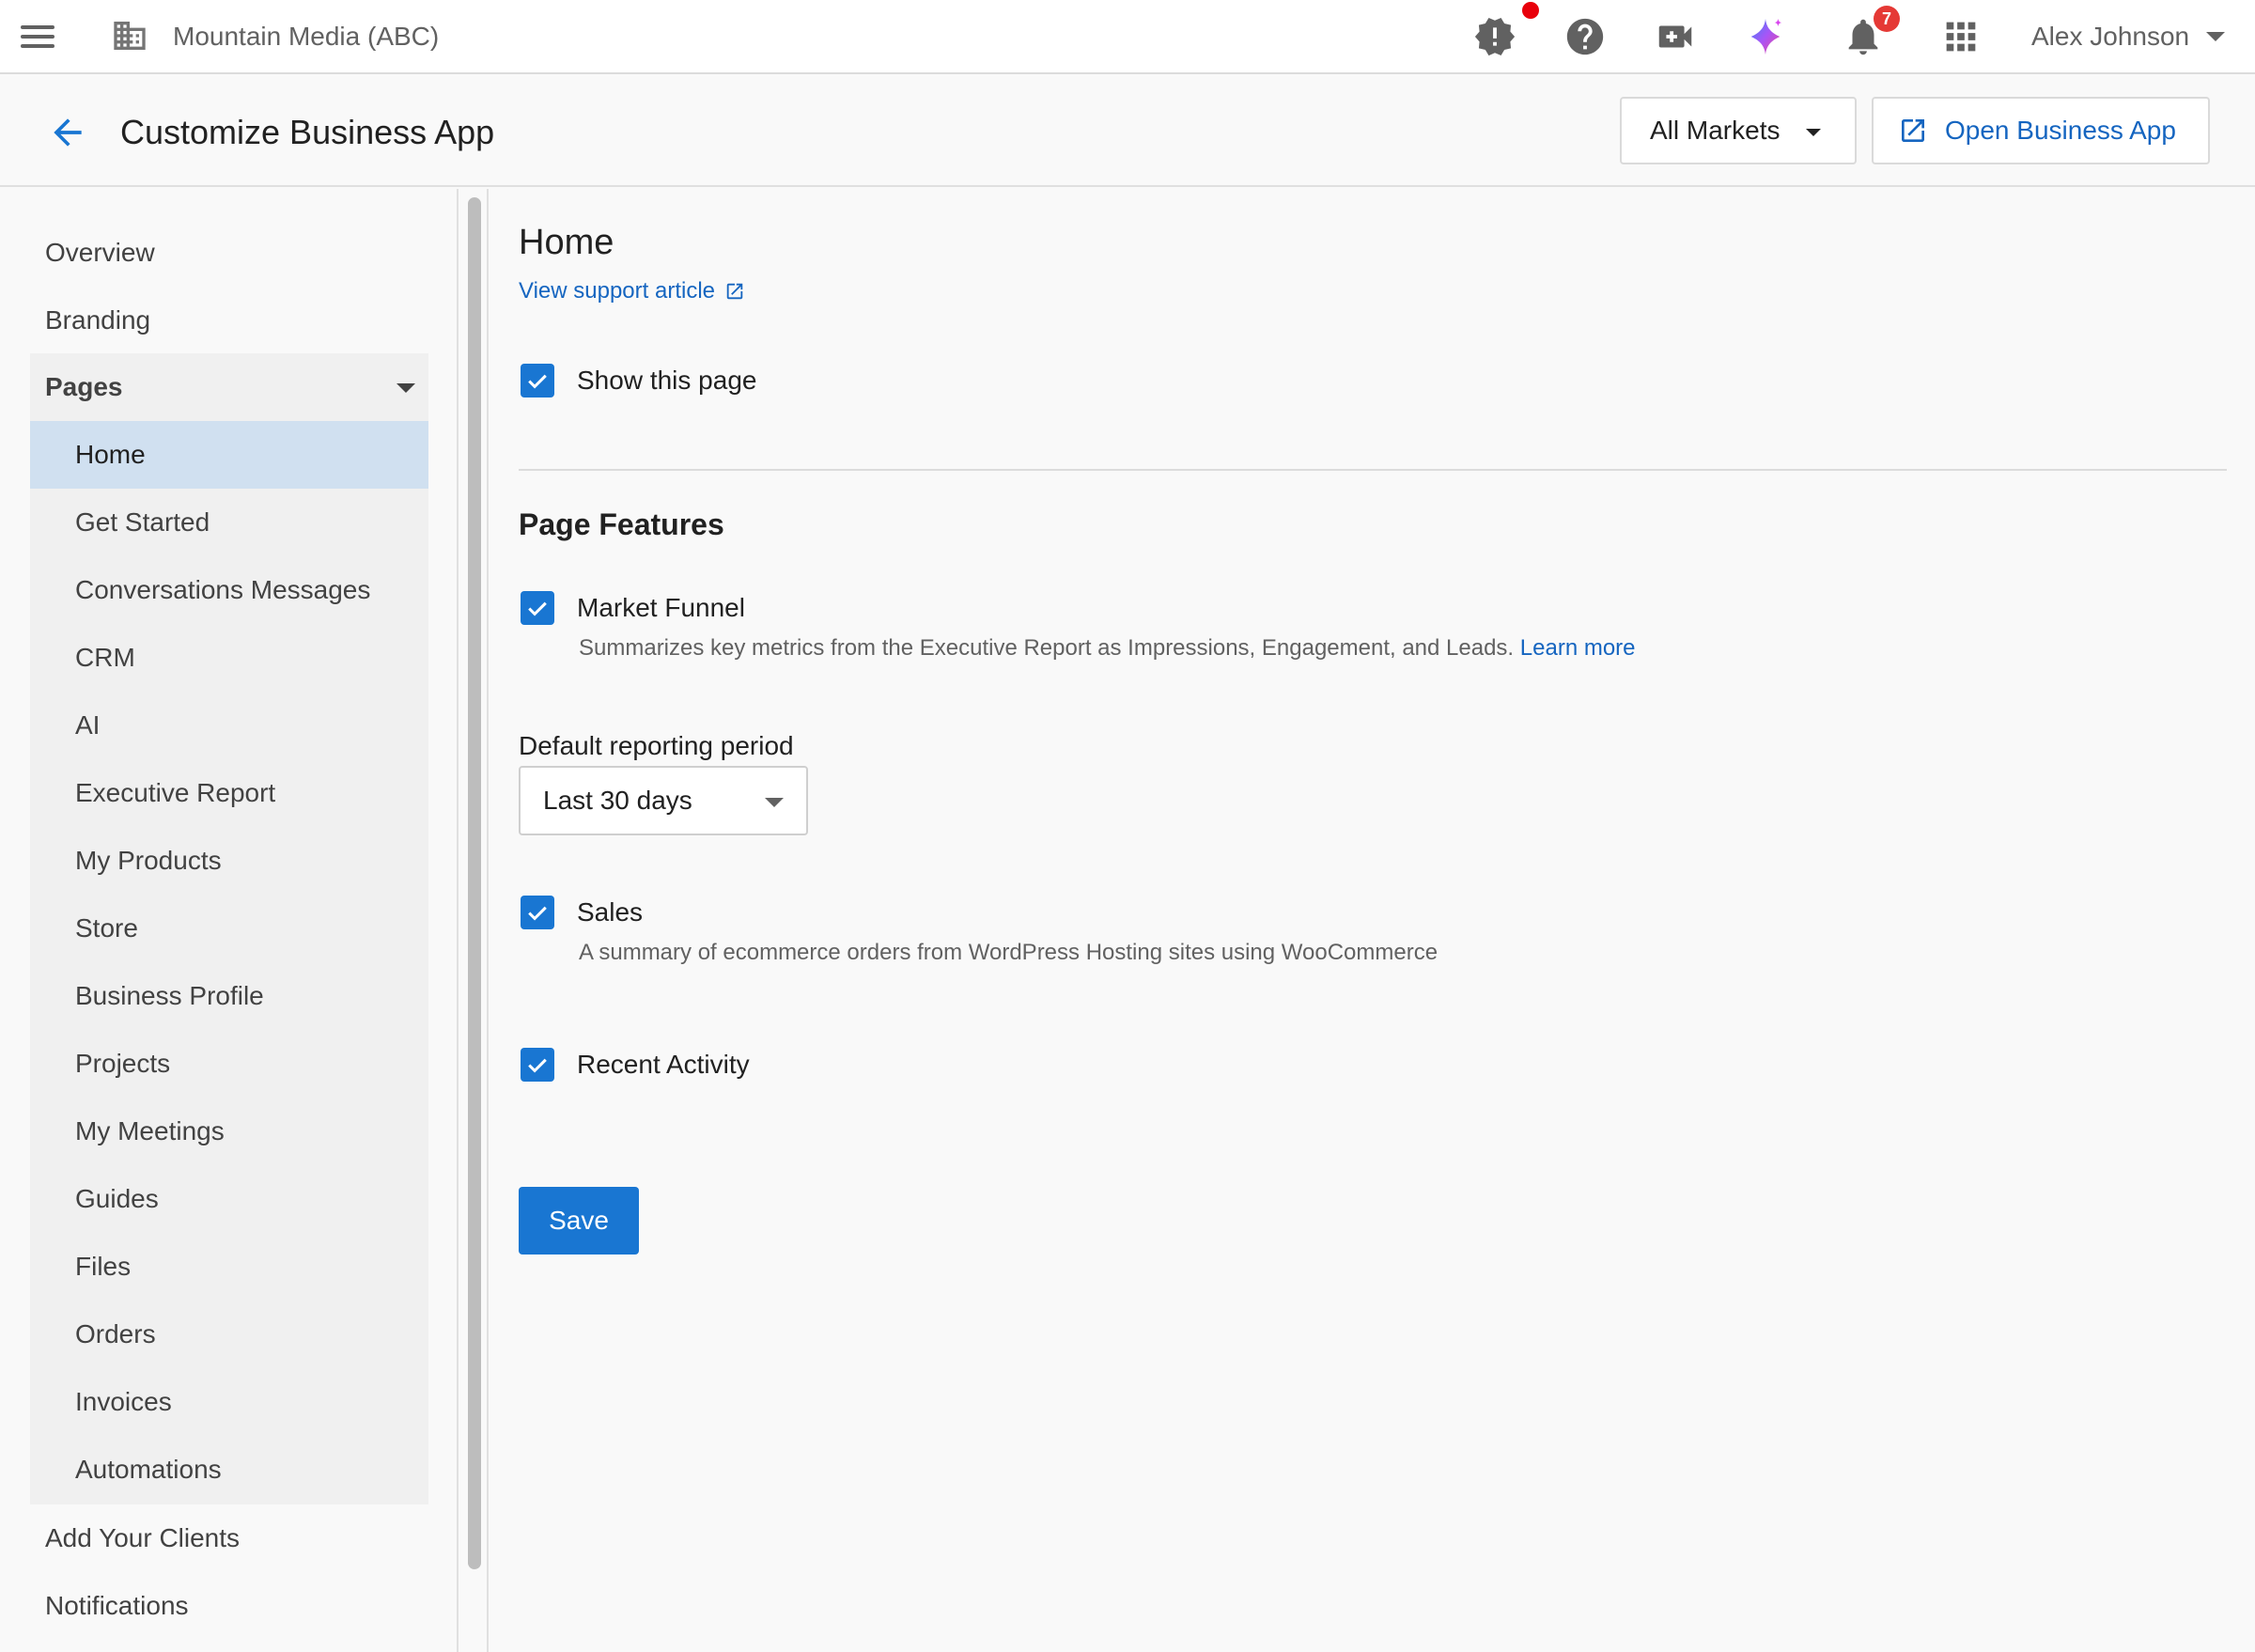 The width and height of the screenshot is (2255, 1652). I want to click on support-article-link: View support article, so click(632, 291).